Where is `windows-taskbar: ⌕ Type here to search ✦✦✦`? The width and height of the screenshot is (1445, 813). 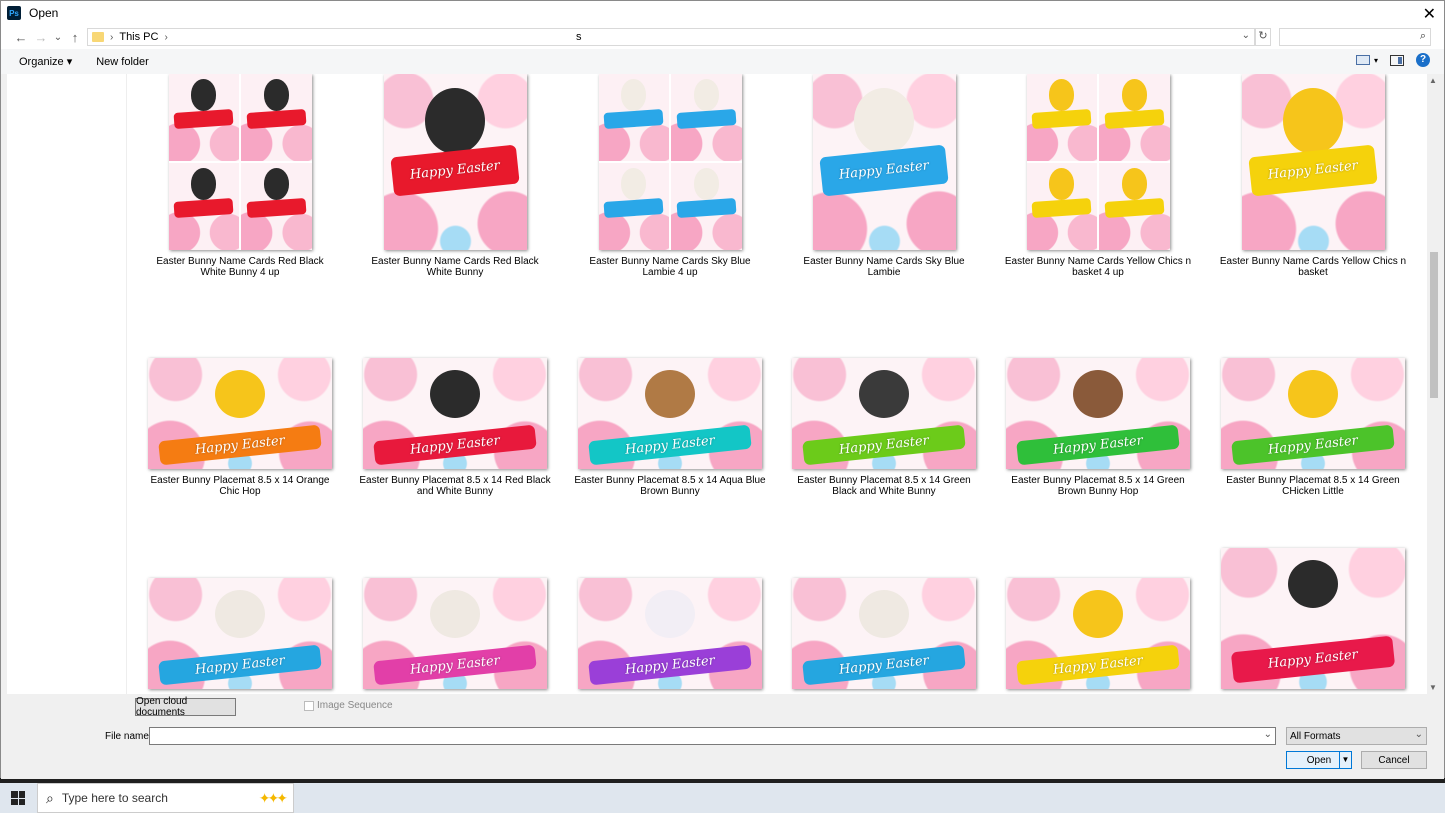
windows-taskbar: ⌕ Type here to search ✦✦✦ is located at coordinates (722, 798).